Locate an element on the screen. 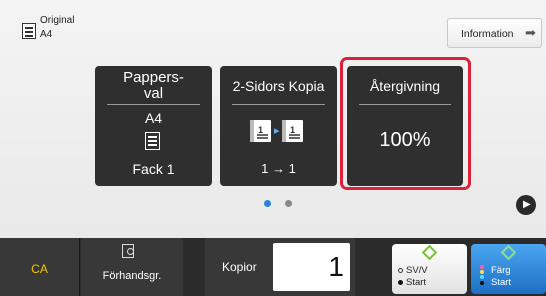  preview-button: Förhandsgr. is located at coordinates (132, 267).